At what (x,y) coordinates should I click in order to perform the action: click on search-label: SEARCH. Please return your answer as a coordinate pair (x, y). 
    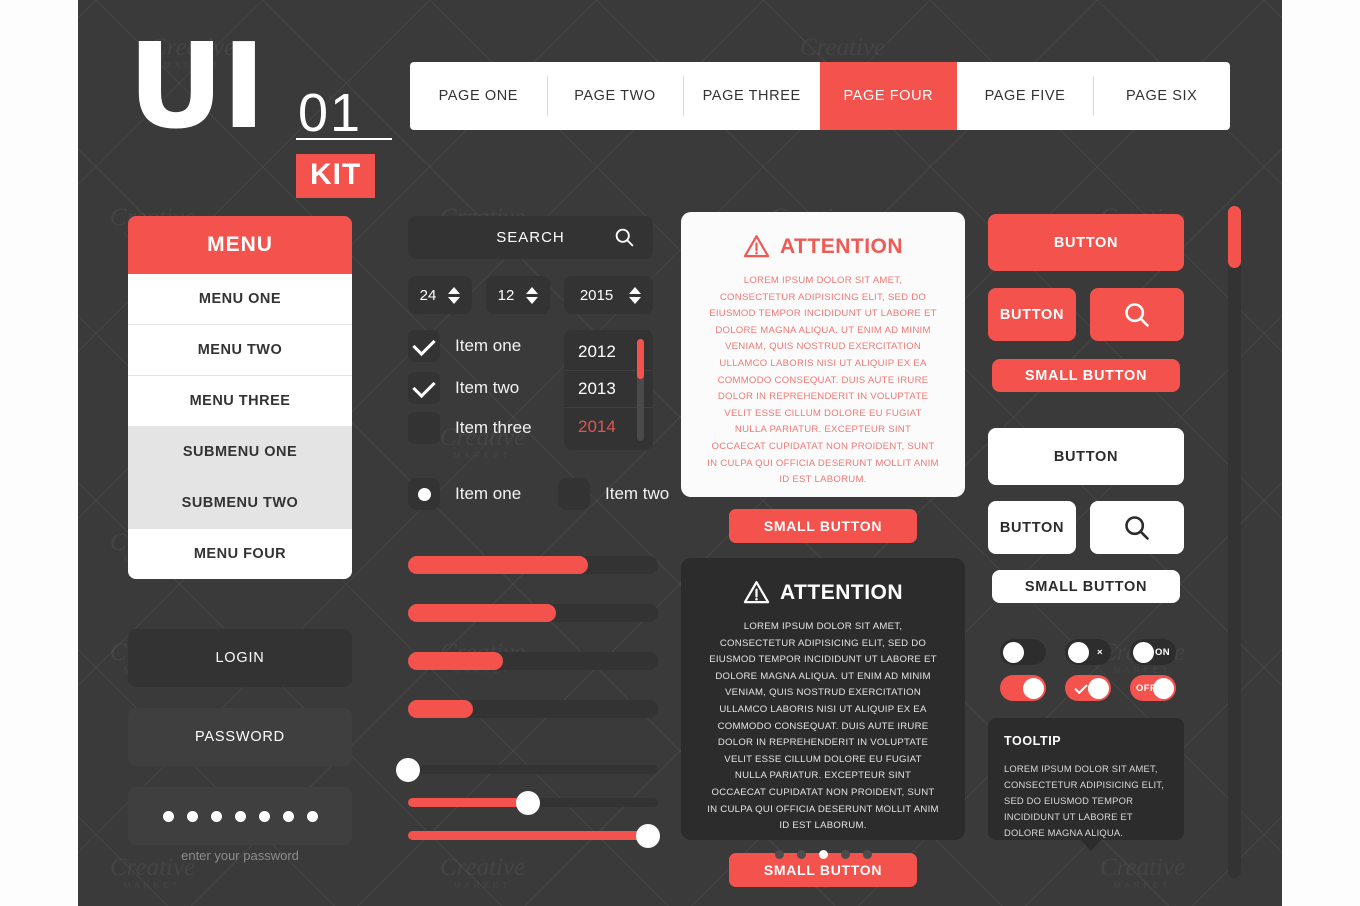
    Looking at the image, I should click on (530, 237).